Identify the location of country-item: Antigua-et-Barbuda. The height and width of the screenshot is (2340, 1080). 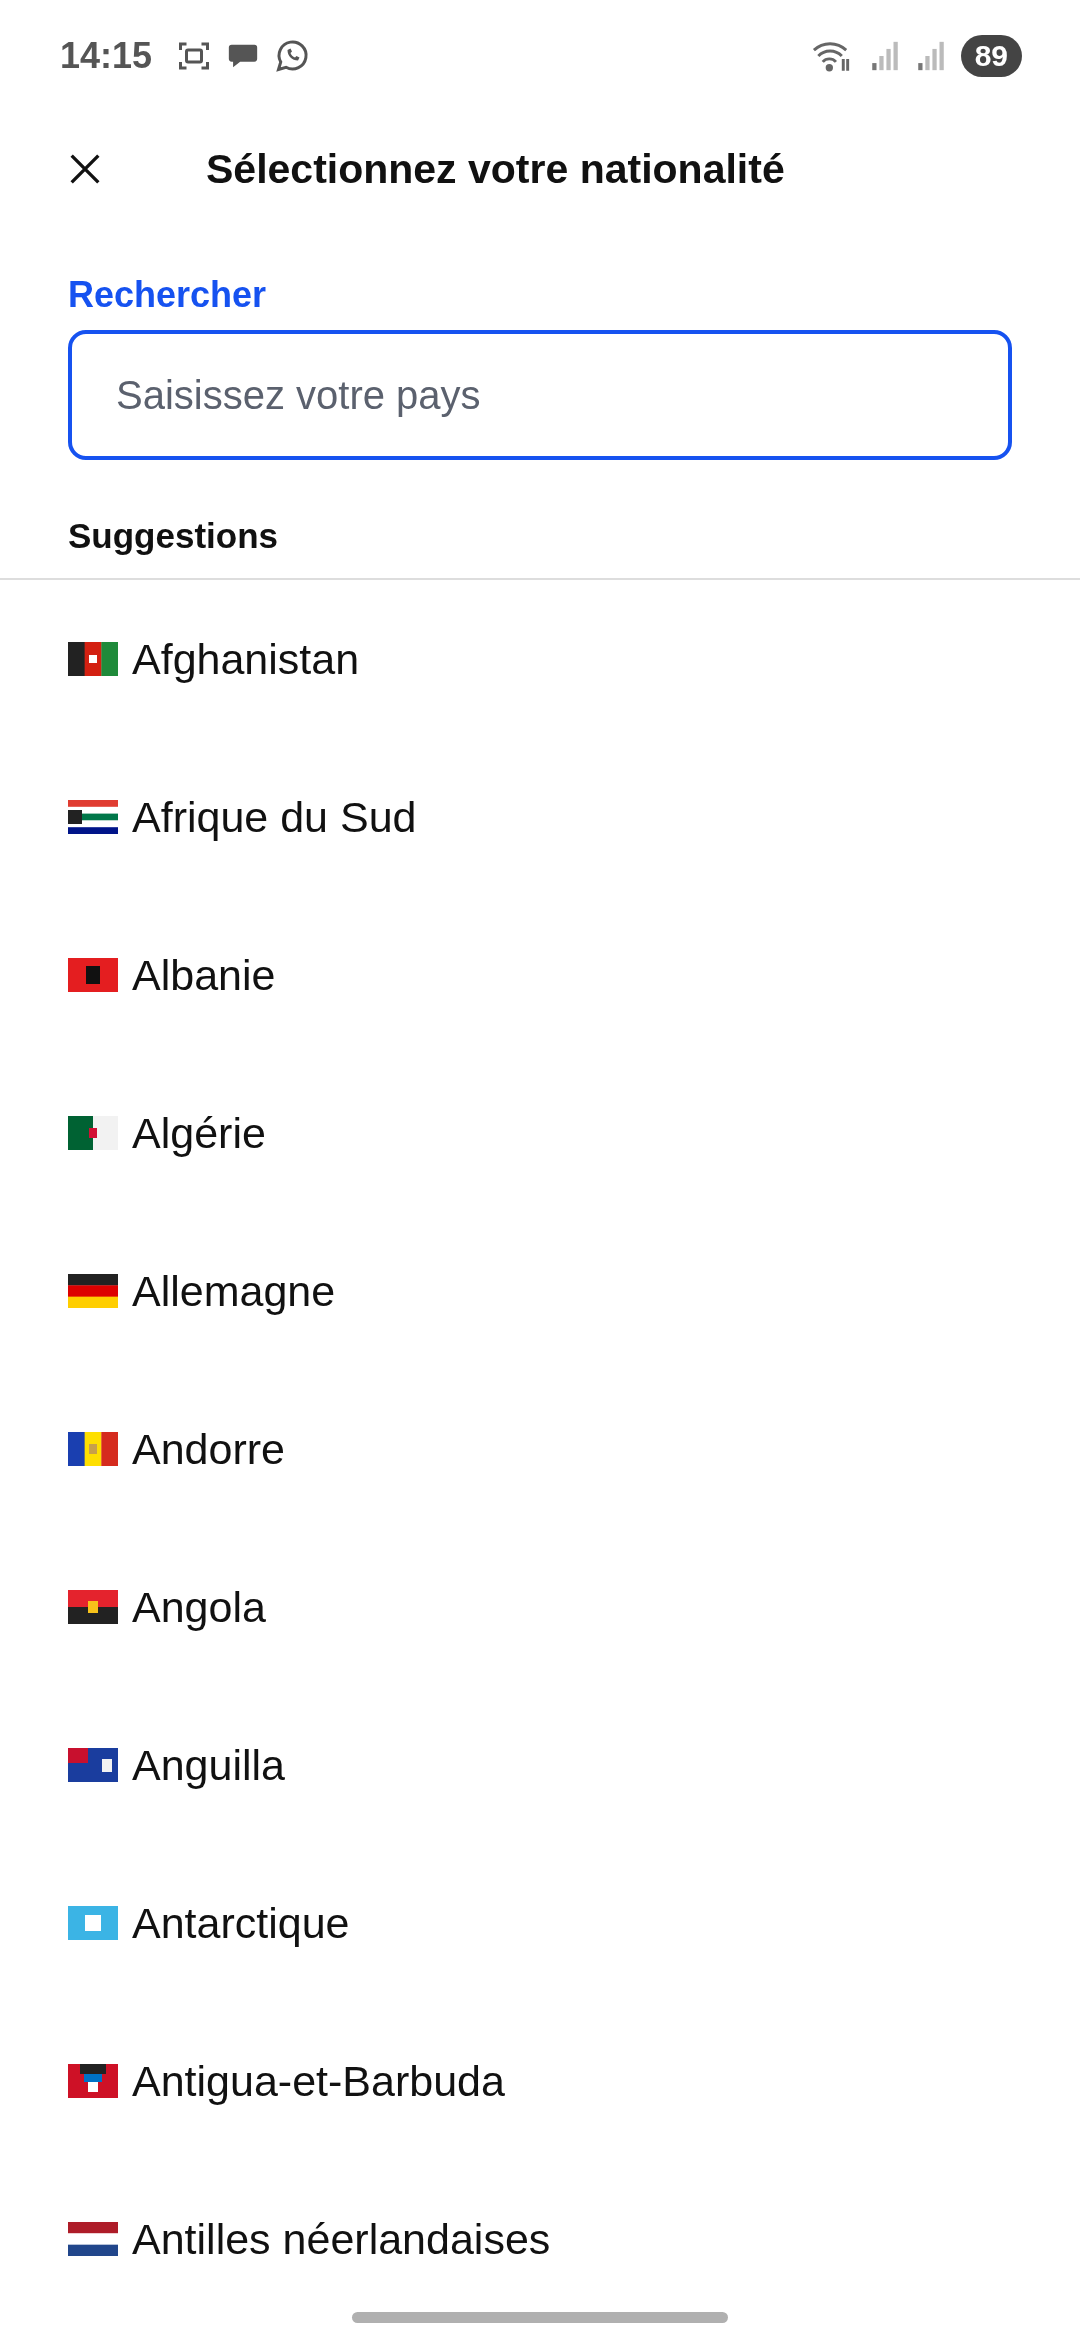
(286, 2133).